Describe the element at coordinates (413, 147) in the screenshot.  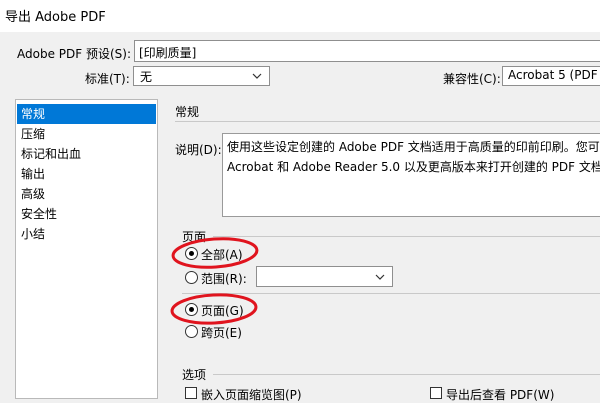
I see `description-line: 使用这些设定创建的 Adobe PDF 文档适用于高质量的印前印刷。您可` at that location.